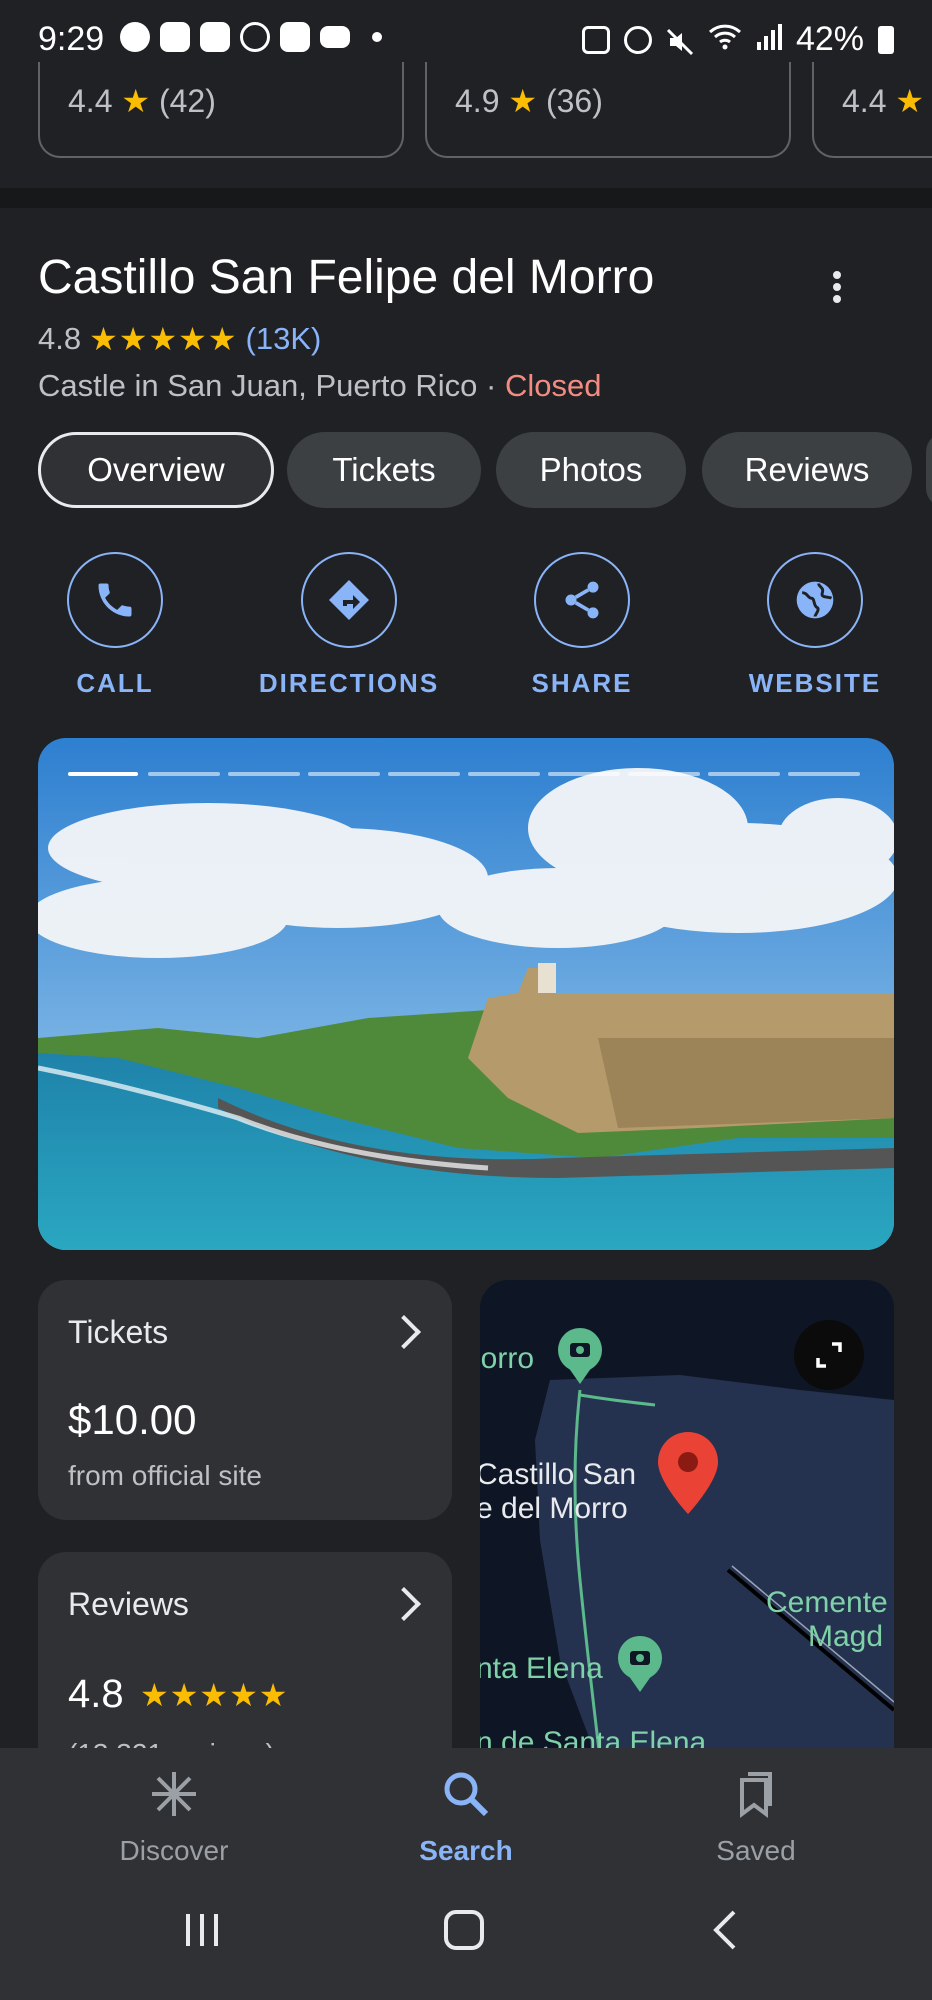 This screenshot has width=932, height=2000. What do you see at coordinates (202, 1930) in the screenshot?
I see `recent-apps-icon` at bounding box center [202, 1930].